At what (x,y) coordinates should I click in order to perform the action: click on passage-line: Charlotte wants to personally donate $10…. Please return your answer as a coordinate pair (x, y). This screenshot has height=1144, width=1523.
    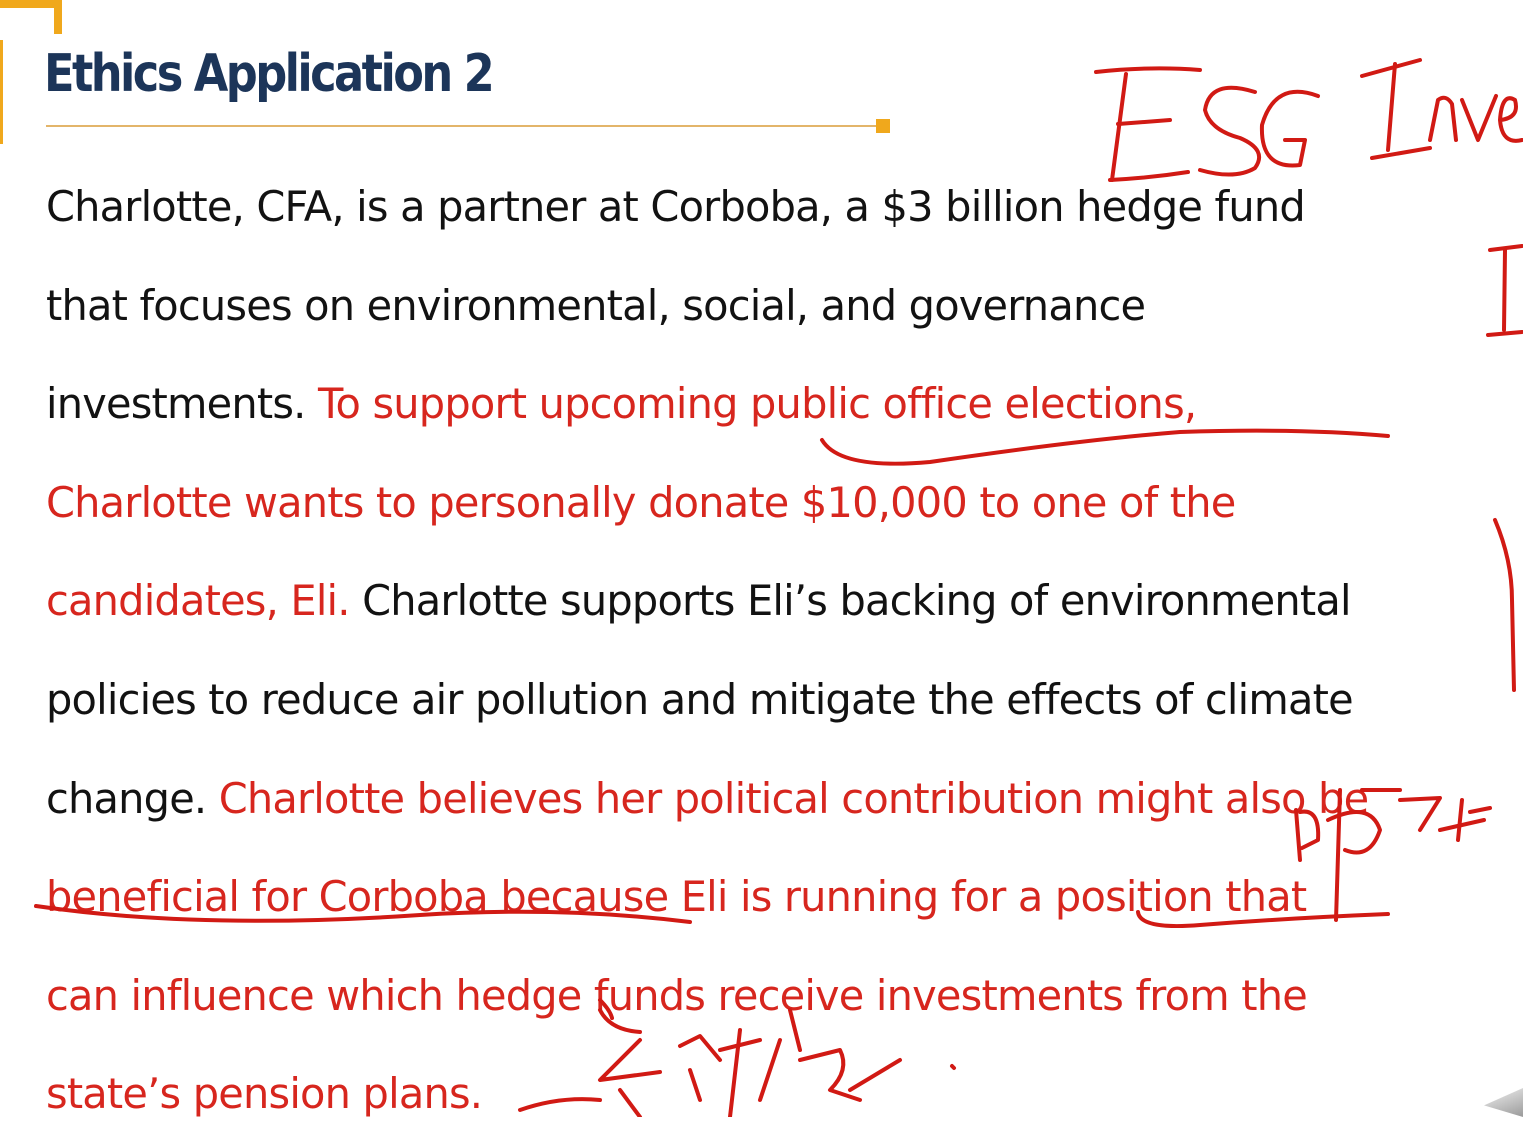
    Looking at the image, I should click on (776, 503).